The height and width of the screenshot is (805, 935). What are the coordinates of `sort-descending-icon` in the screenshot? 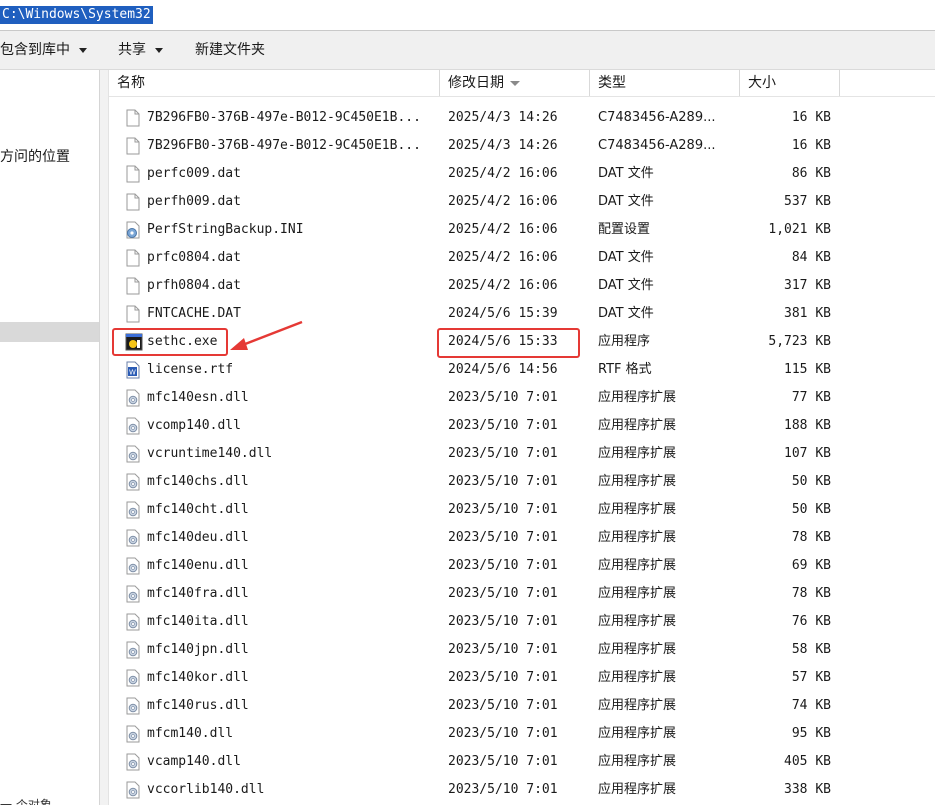 It's located at (515, 83).